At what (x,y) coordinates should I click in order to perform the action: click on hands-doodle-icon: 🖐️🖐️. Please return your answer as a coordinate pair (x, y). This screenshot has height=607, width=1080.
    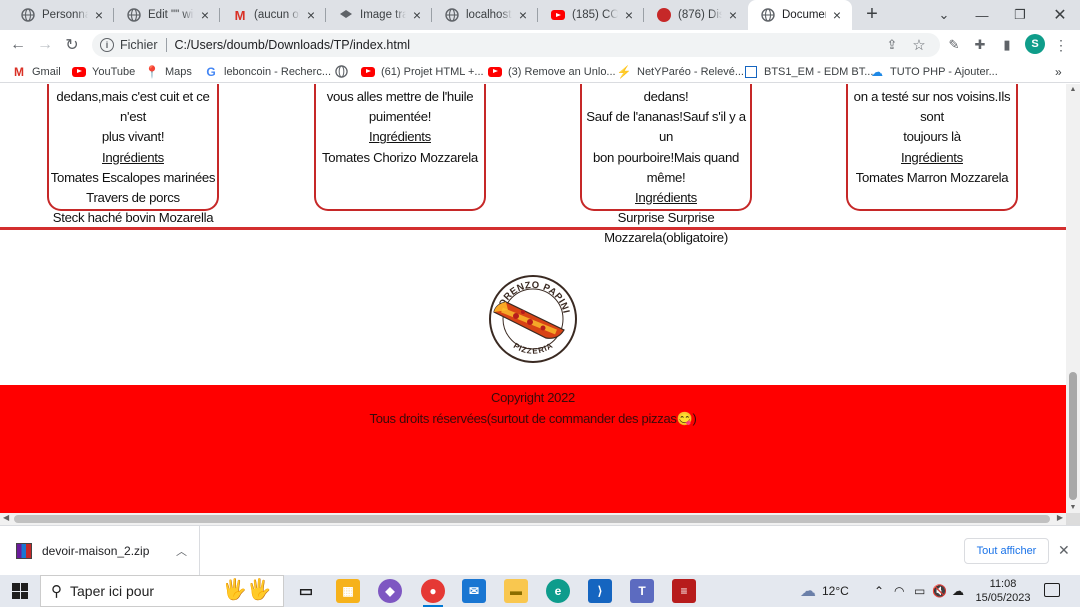
    Looking at the image, I should click on (247, 589).